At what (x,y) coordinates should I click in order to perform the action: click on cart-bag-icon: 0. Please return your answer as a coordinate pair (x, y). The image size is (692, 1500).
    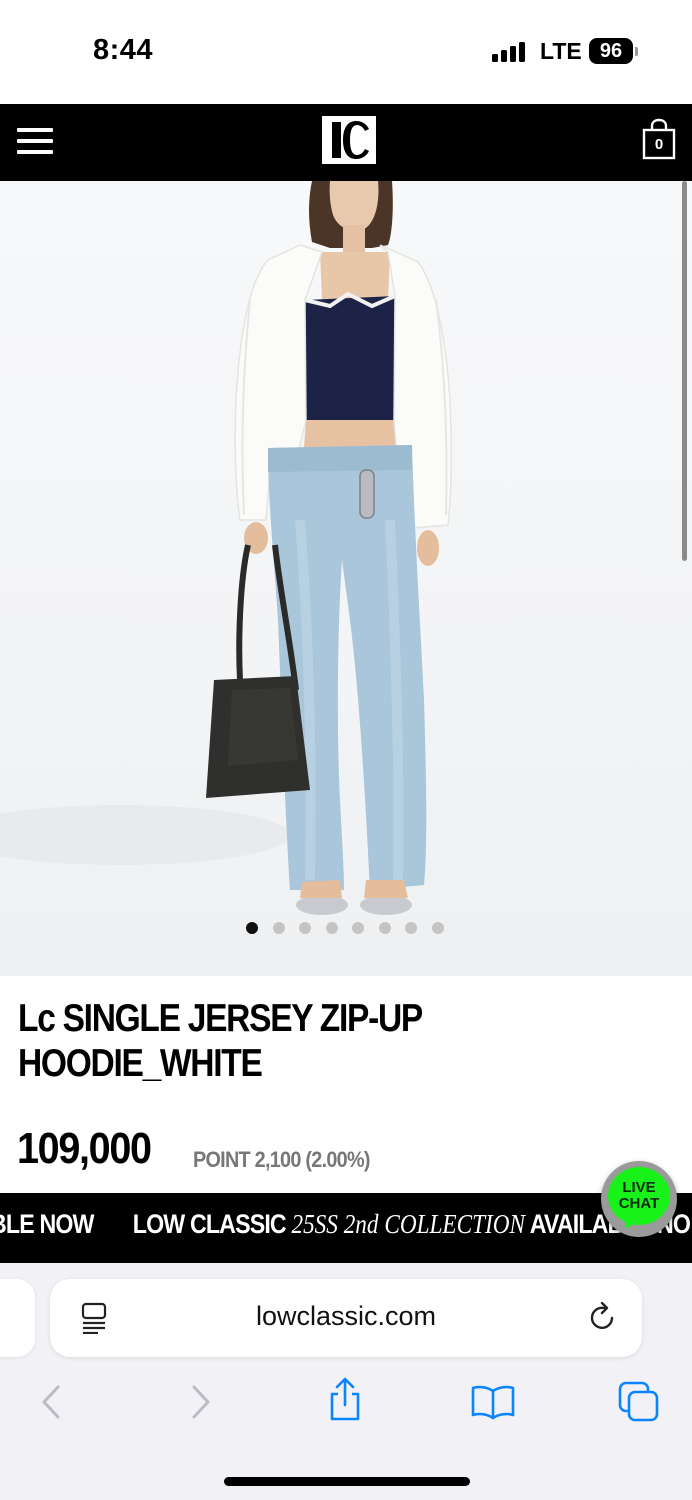
    Looking at the image, I should click on (659, 139).